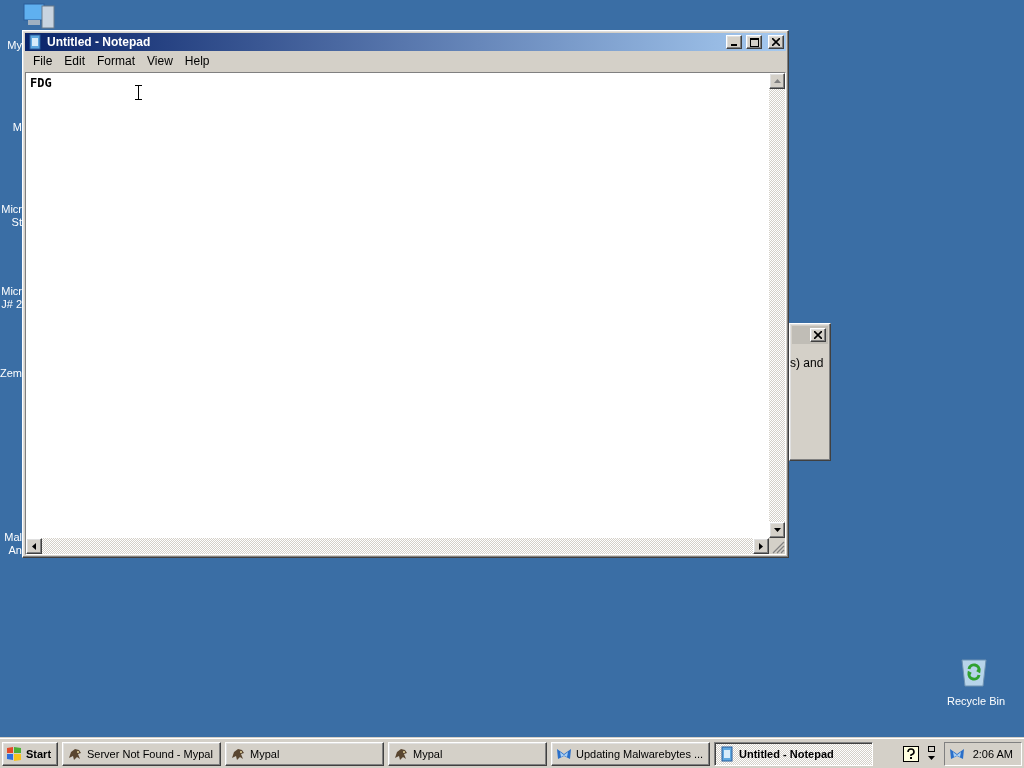 The image size is (1024, 768). I want to click on icon-label: Recycle Bin, so click(976, 701).